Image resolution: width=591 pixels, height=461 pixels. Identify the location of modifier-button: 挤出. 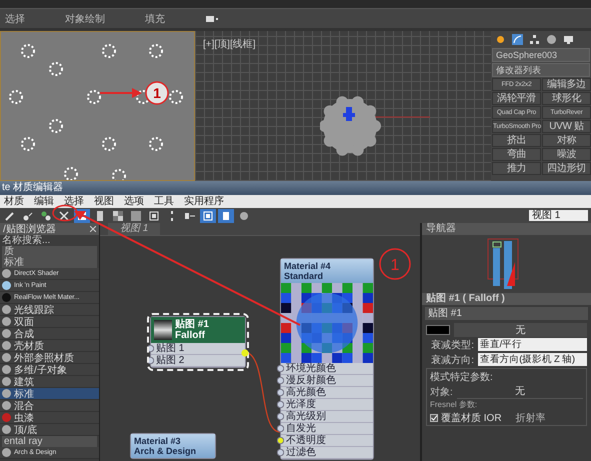
(516, 140).